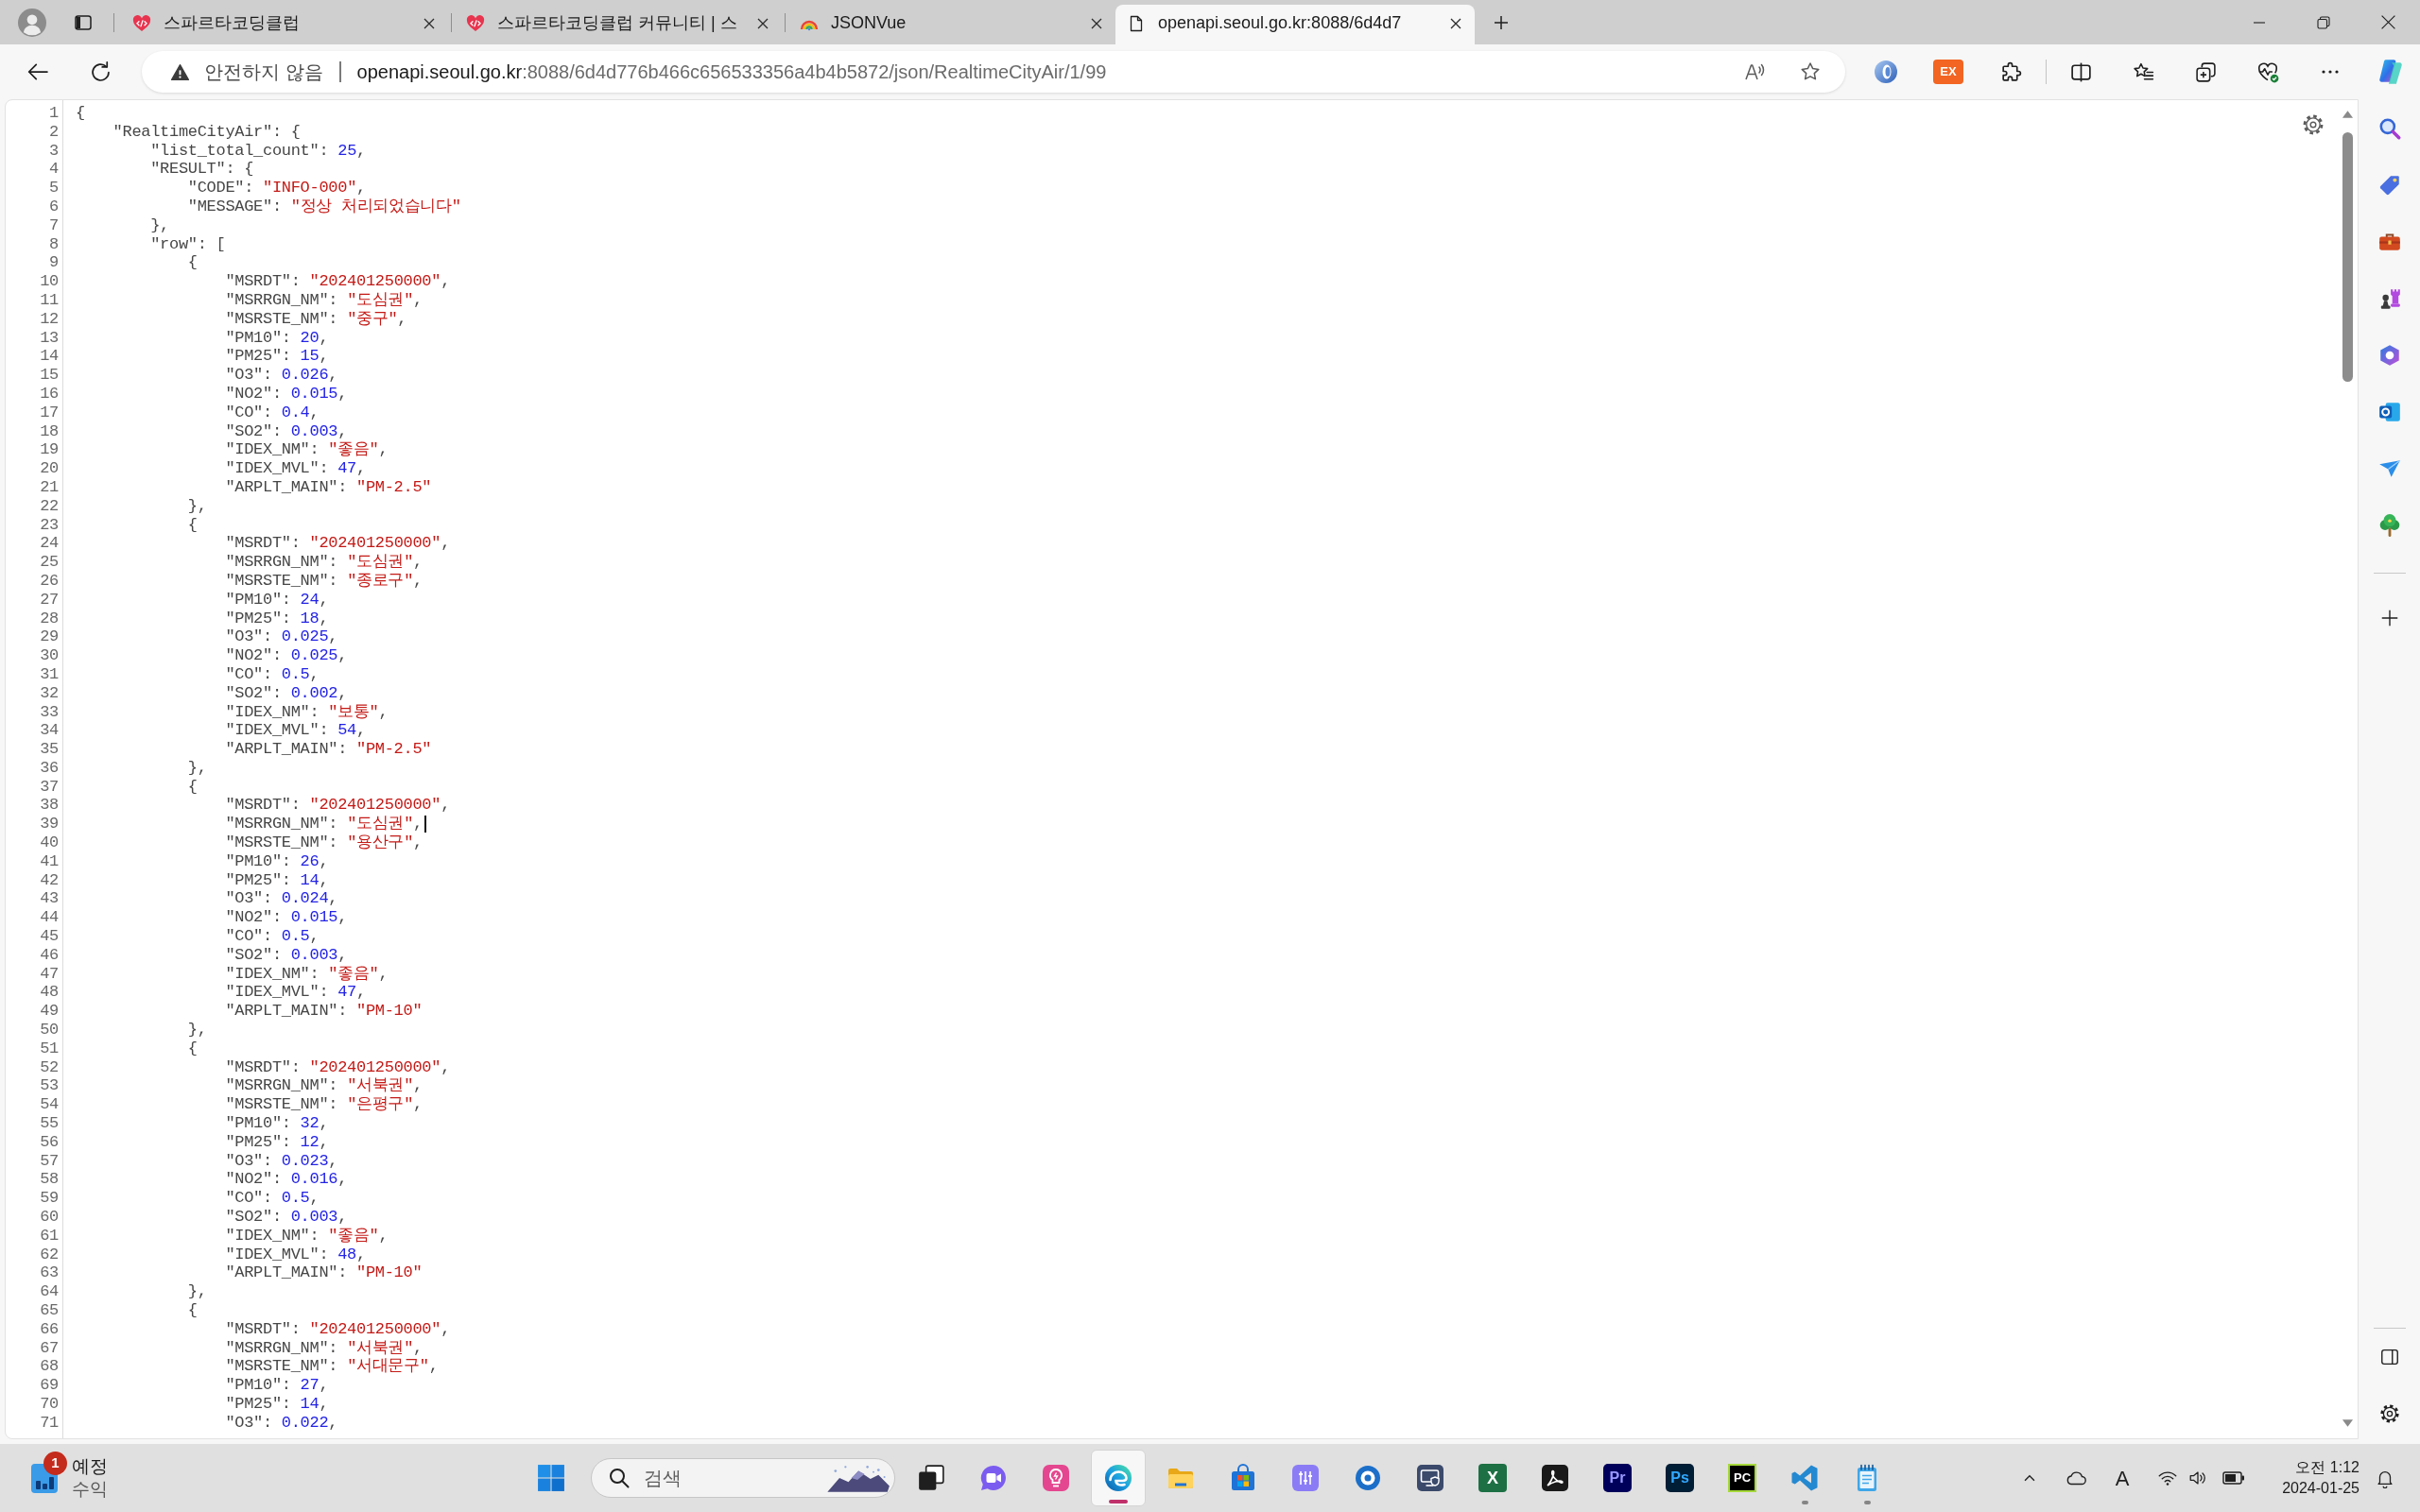  Describe the element at coordinates (618, 24) in the screenshot. I see `browser-tab: 스파르타코딩클럽 커뮤니티 | 스` at that location.